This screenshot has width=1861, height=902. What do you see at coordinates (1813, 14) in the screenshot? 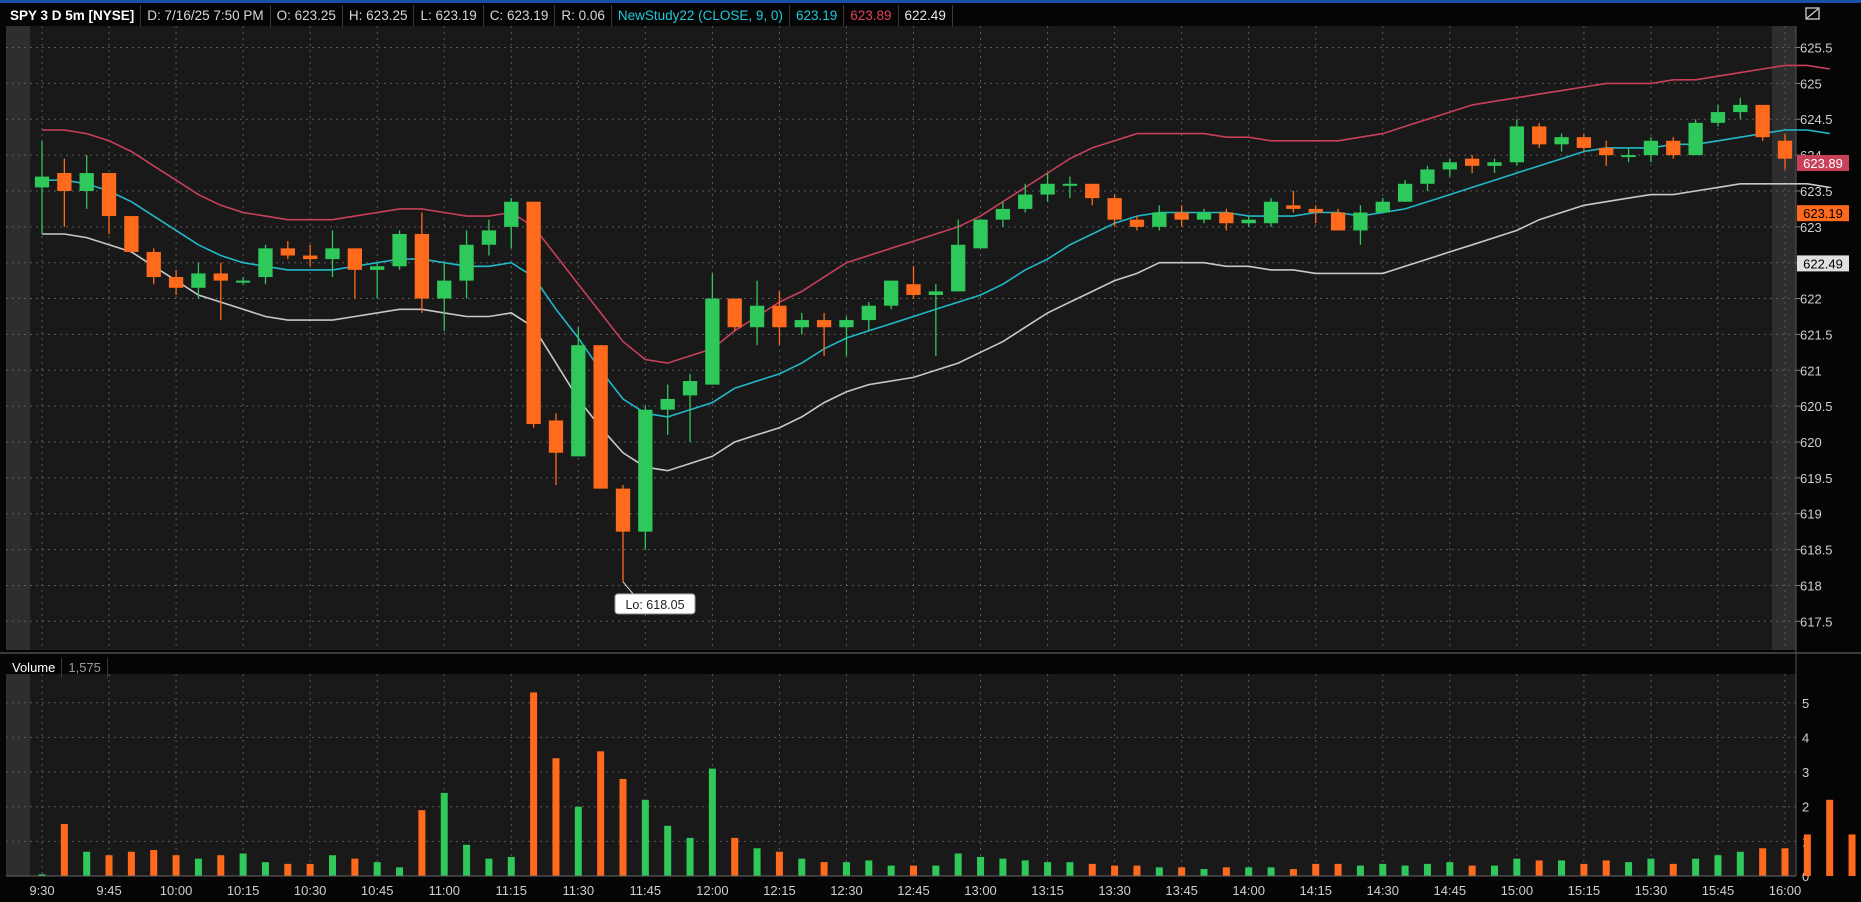
I see `restore-window-icon` at bounding box center [1813, 14].